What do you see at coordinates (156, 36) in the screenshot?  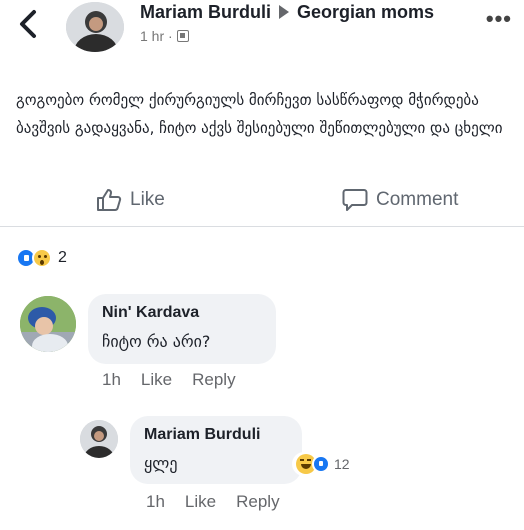 I see `post-time-text: 1 hr ·` at bounding box center [156, 36].